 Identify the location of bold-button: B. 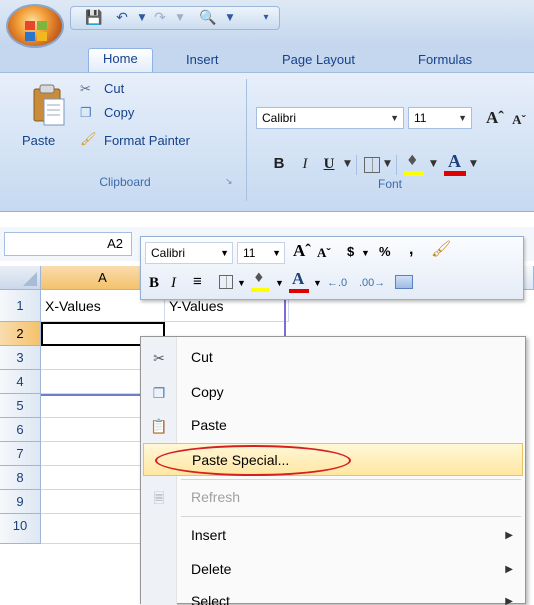
(279, 164).